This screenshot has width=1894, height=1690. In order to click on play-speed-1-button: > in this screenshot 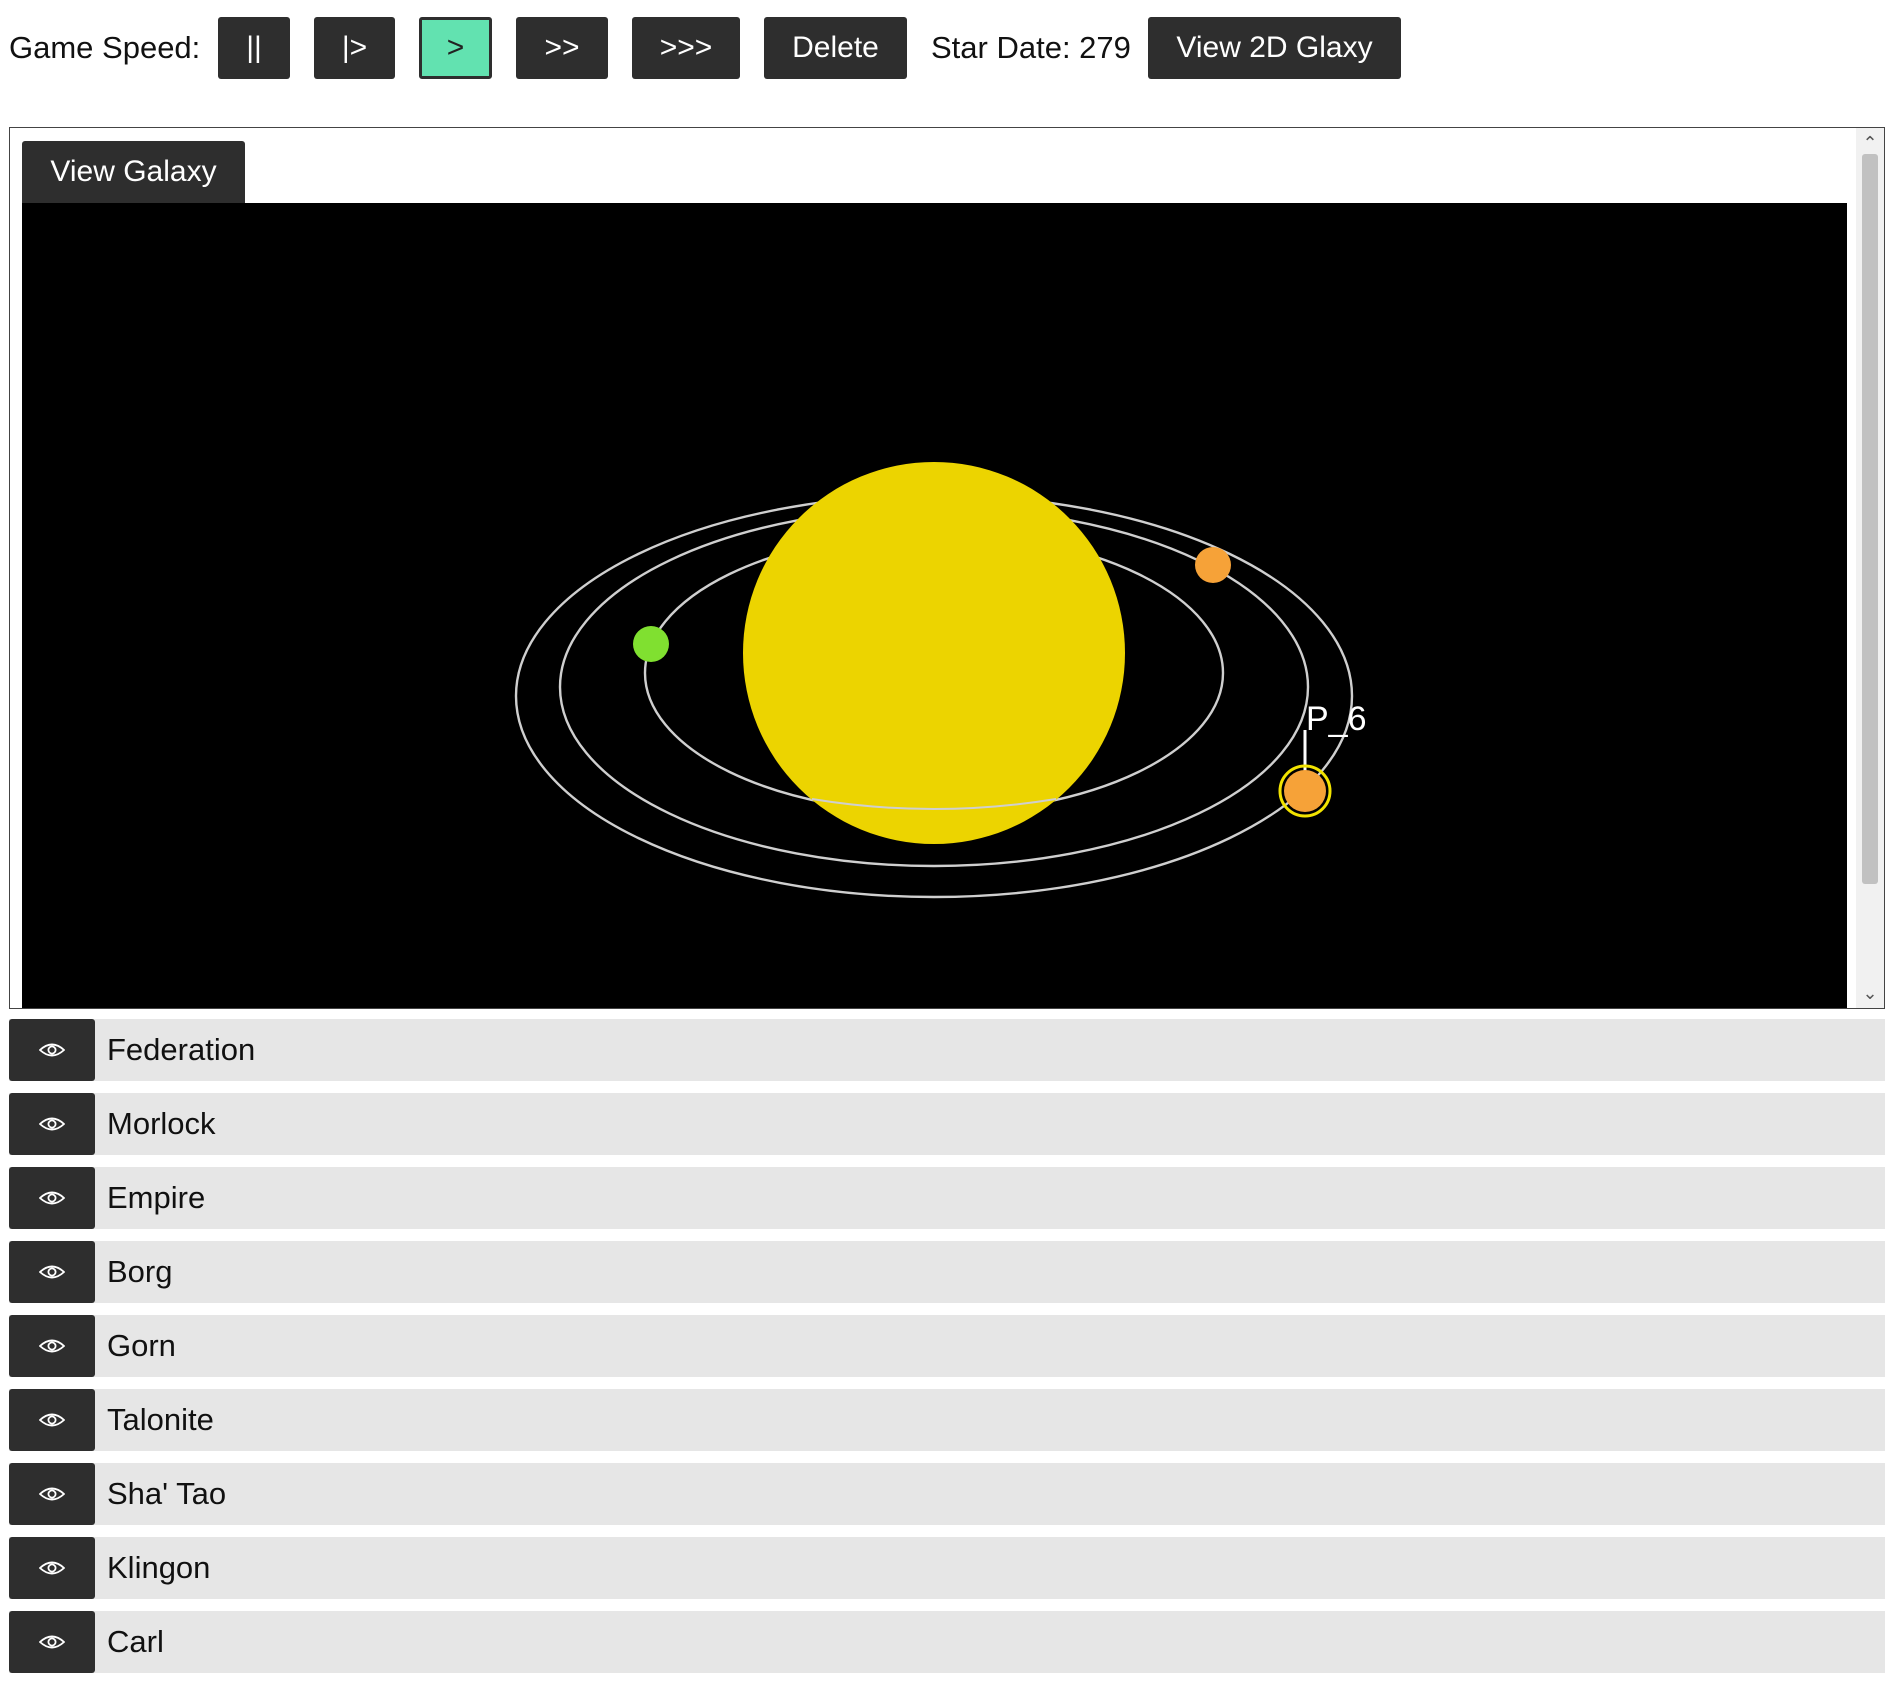, I will do `click(455, 48)`.